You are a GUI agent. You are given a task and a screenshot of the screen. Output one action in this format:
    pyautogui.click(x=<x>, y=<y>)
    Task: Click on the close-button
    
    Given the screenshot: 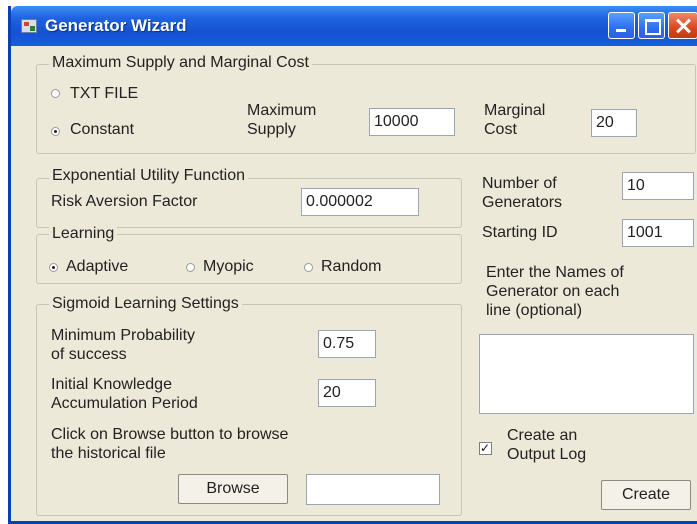 What is the action you would take?
    pyautogui.click(x=682, y=25)
    